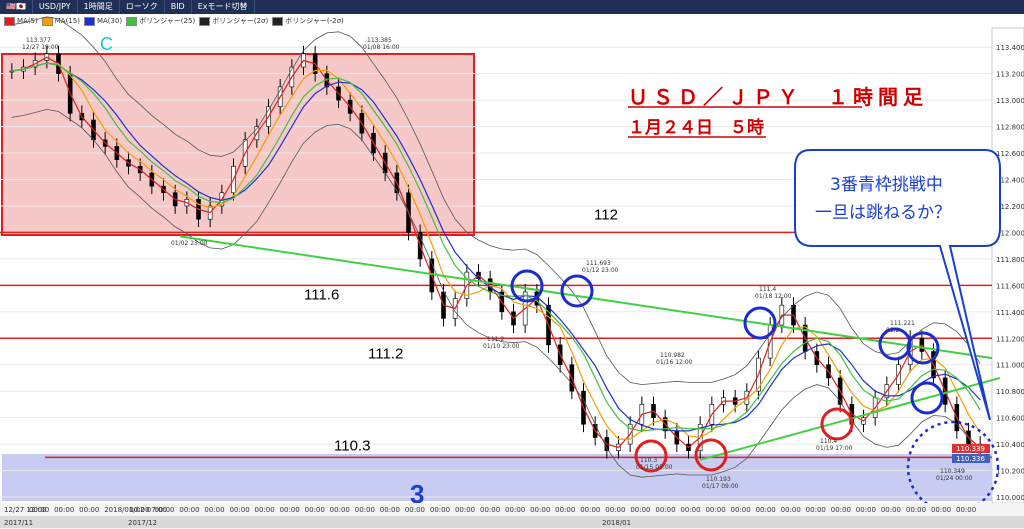 This screenshot has width=1024, height=529. I want to click on y-tick-label: 112.800, so click(1010, 128).